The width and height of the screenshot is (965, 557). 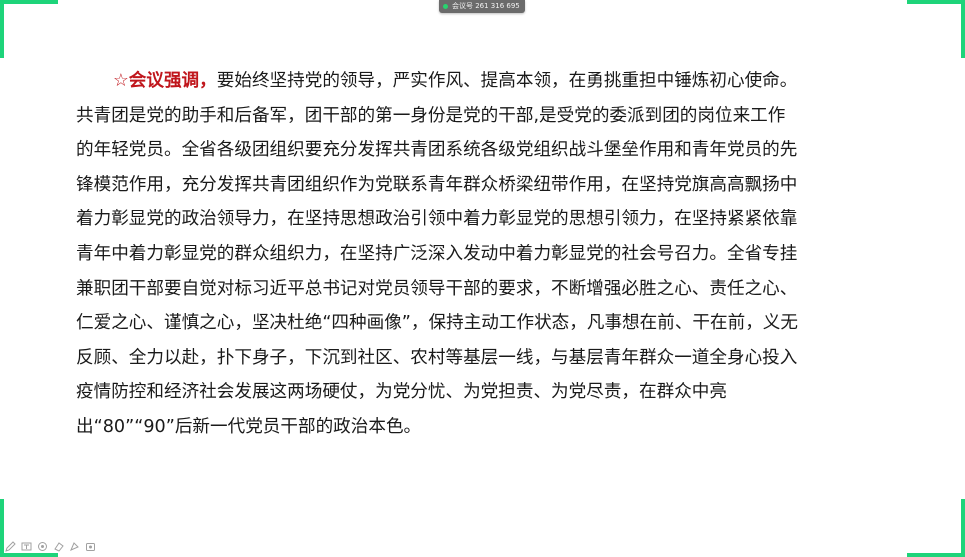 I want to click on paragraph-line-11: 出“80”“90”后新一代党员干部的政治本色。, so click(x=249, y=426).